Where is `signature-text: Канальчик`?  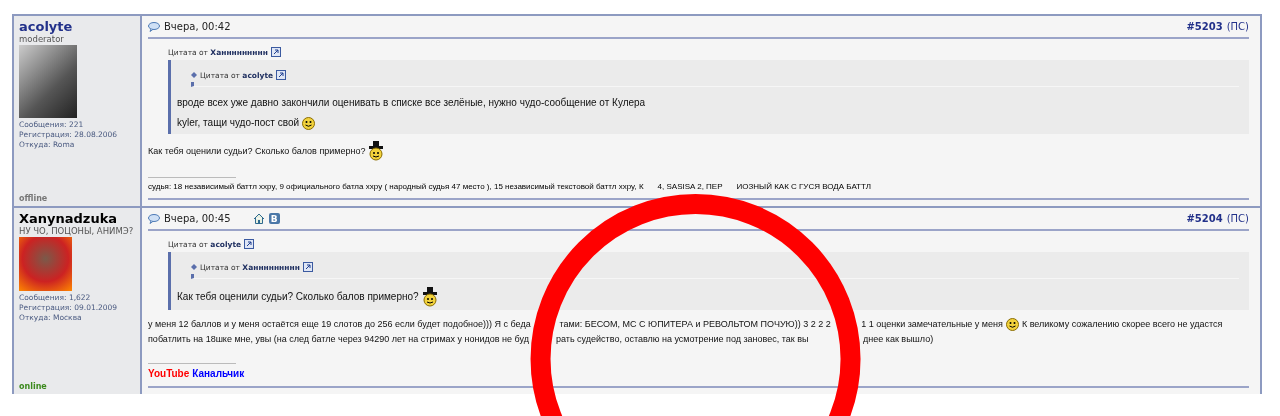
signature-text: Канальчик is located at coordinates (218, 373).